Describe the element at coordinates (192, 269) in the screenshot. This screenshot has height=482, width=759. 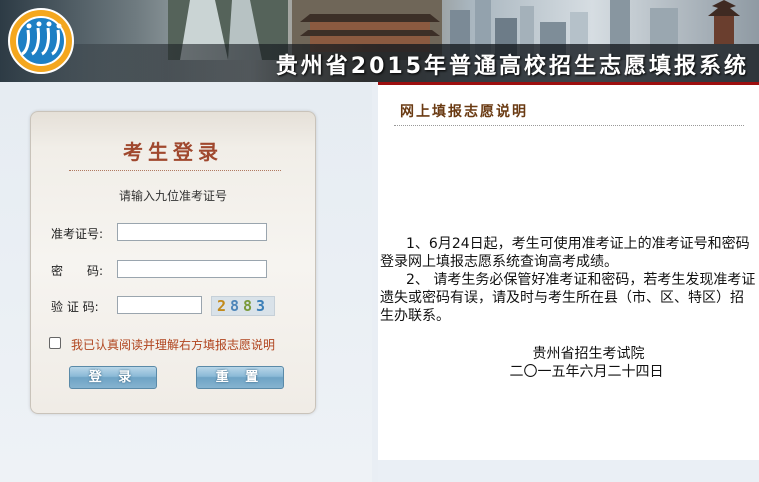
I see `password-input` at that location.